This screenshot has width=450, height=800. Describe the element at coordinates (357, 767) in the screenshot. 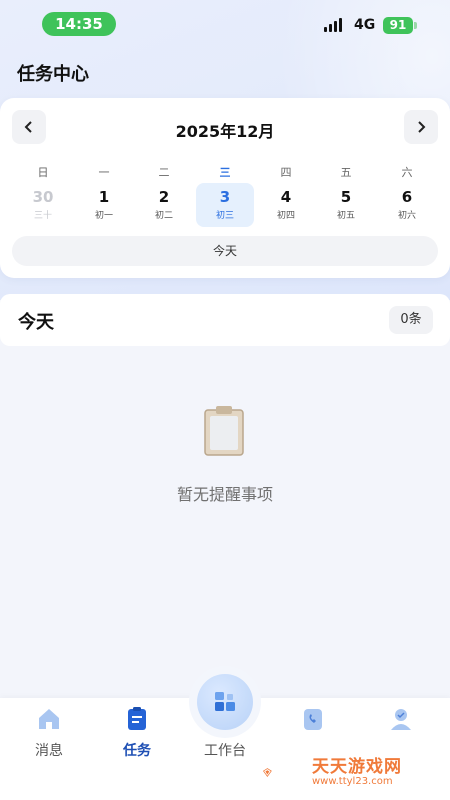

I see `watermark-title: 天天游戏网` at that location.